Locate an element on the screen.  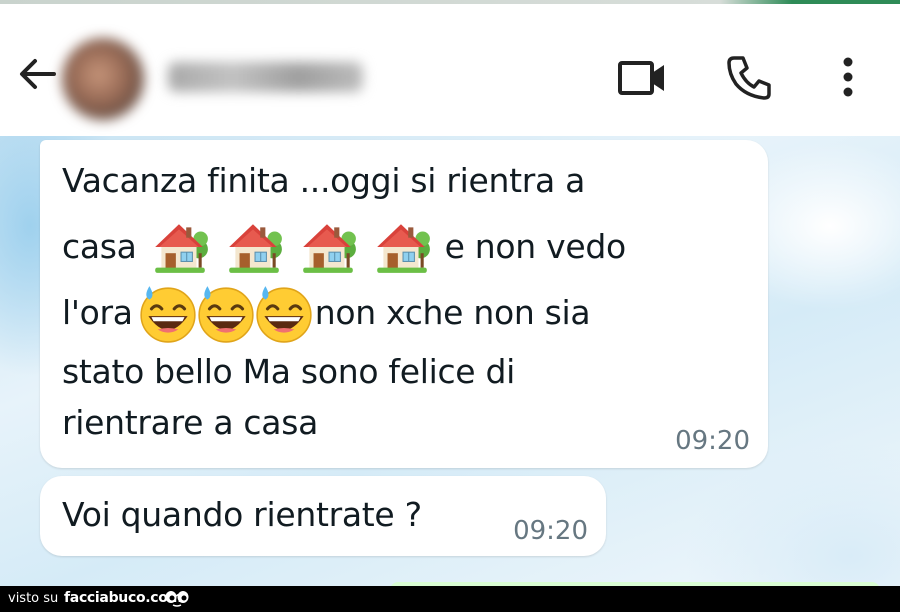
watermark-prefix: visto su is located at coordinates (33, 598).